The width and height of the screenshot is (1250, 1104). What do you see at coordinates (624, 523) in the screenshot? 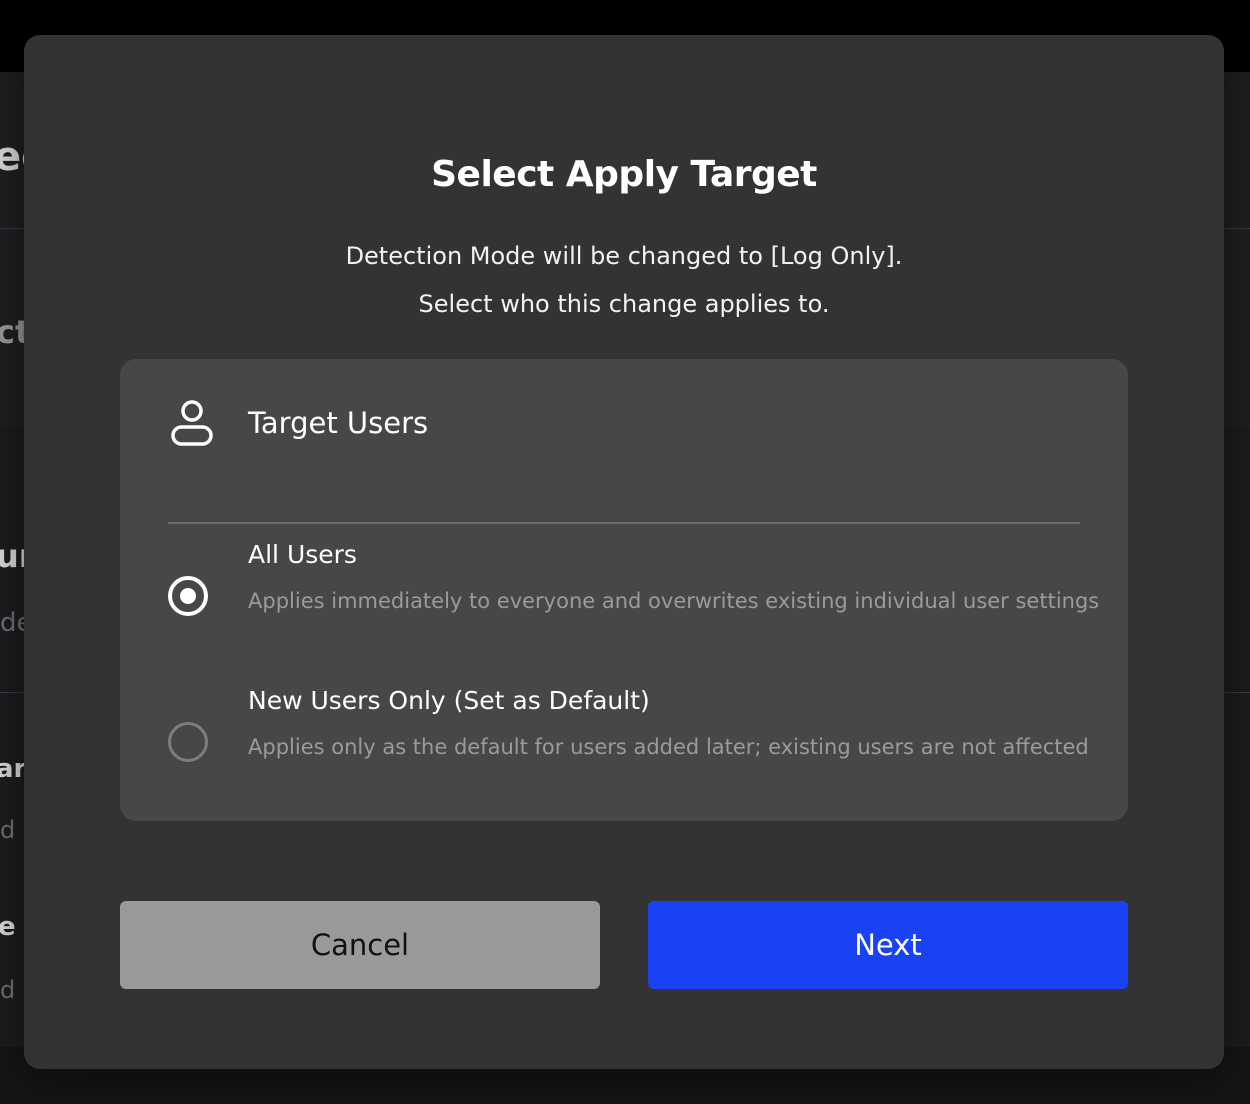
I see `section-divider` at bounding box center [624, 523].